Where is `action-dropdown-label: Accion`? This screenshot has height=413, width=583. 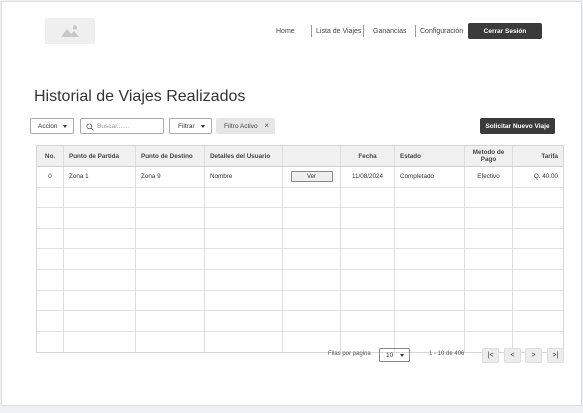 action-dropdown-label: Accion is located at coordinates (48, 126).